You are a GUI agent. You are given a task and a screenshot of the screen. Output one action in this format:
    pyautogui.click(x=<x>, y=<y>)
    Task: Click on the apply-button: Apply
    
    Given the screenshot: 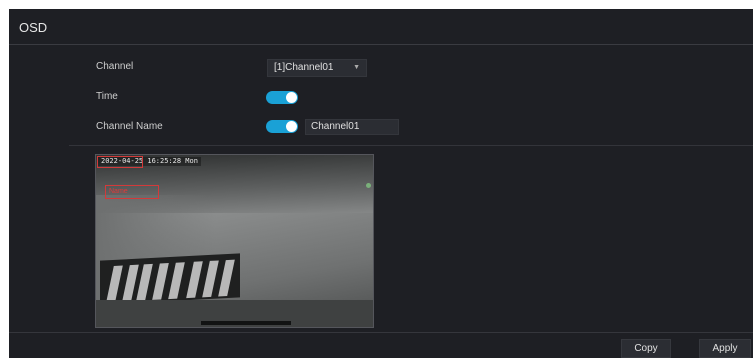 What is the action you would take?
    pyautogui.click(x=725, y=348)
    